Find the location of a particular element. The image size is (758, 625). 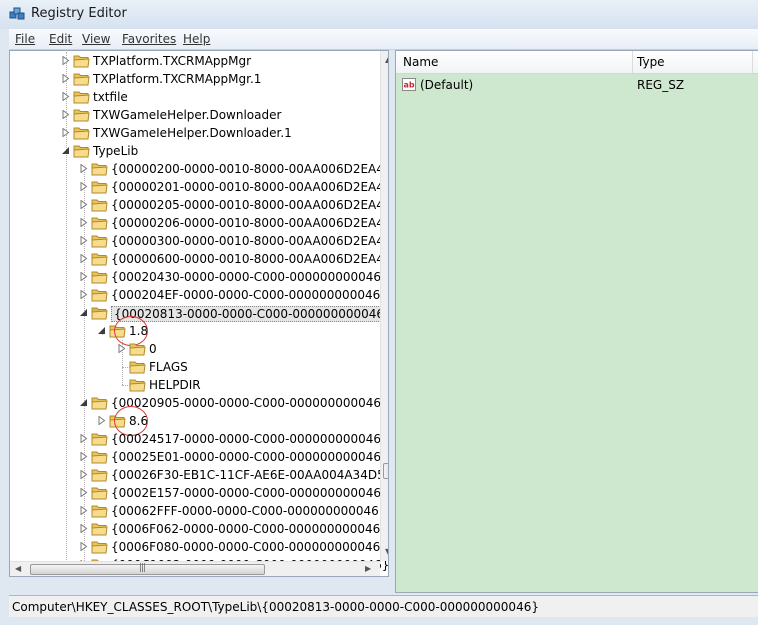

string-value-icon: ab is located at coordinates (409, 84).